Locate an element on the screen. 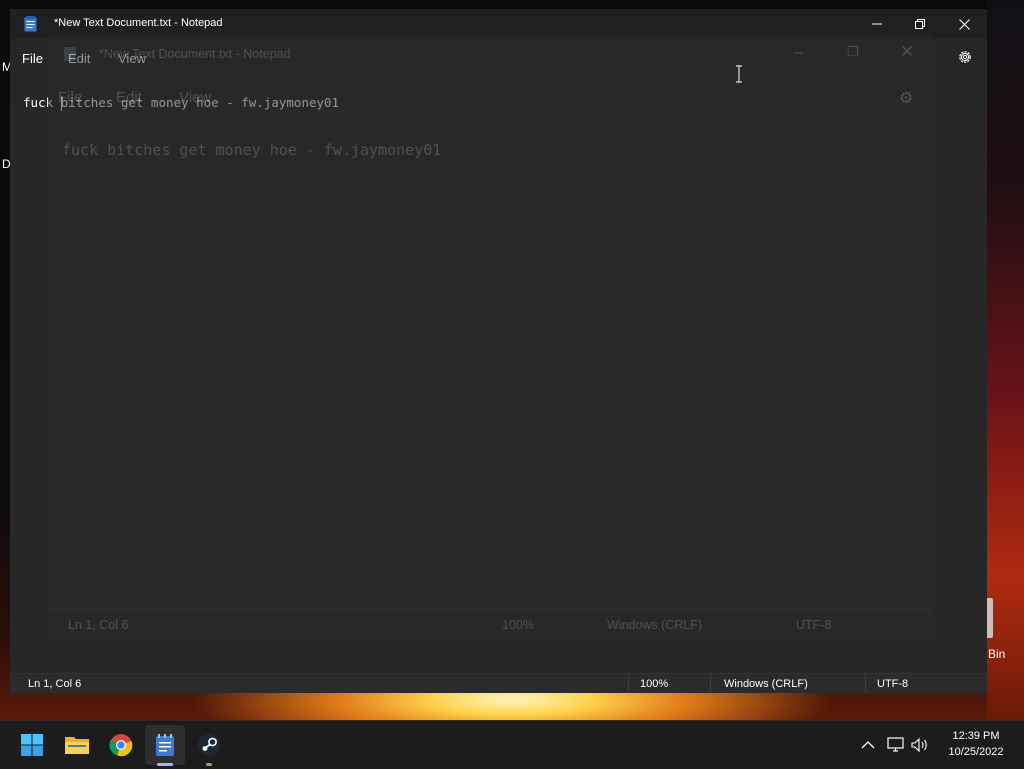 This screenshot has width=1024, height=769. ibeam-cursor-icon is located at coordinates (739, 74).